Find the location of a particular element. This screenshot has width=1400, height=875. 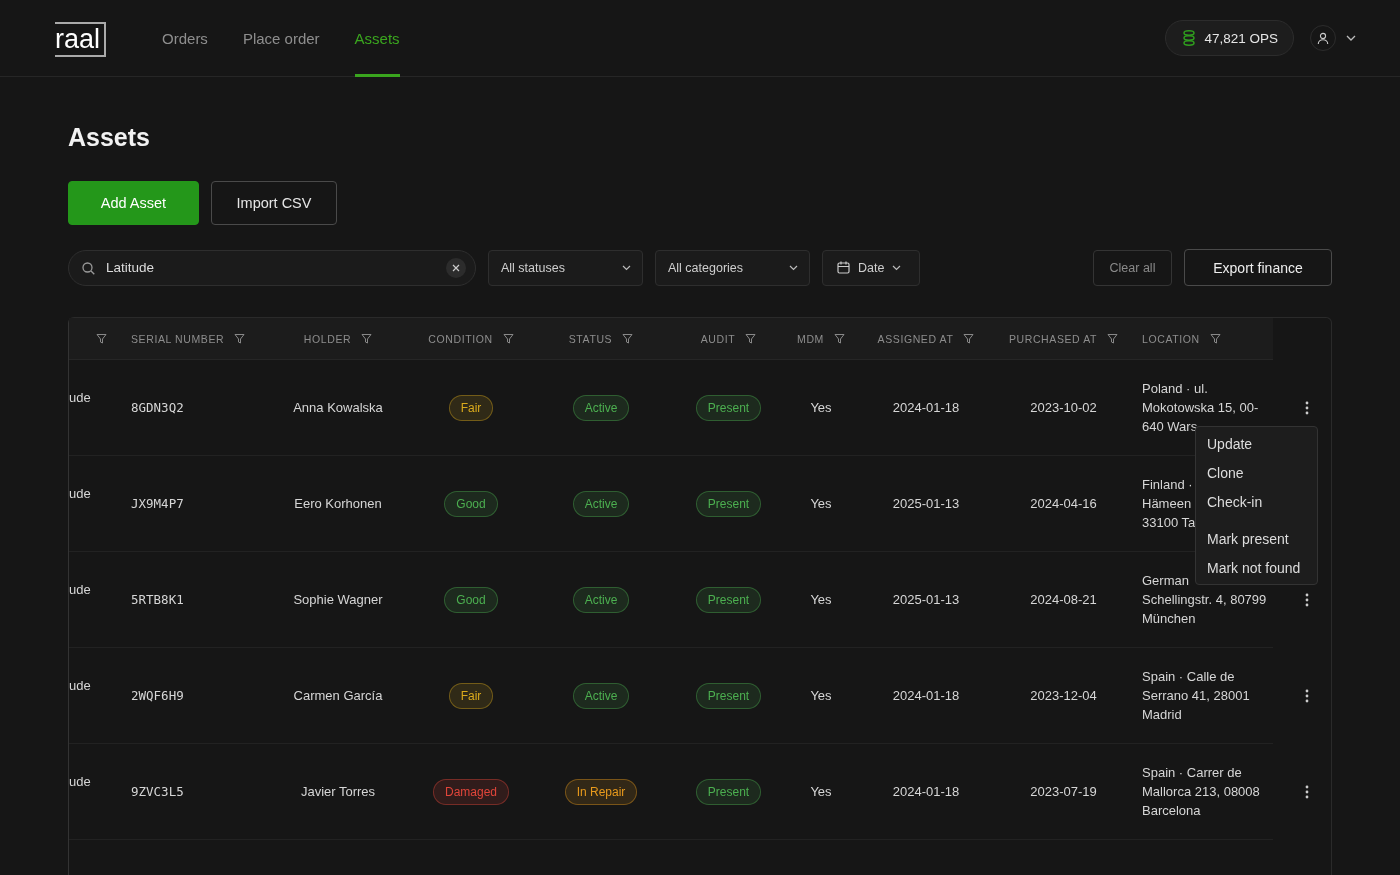

column-header: STATUS is located at coordinates (601, 339).